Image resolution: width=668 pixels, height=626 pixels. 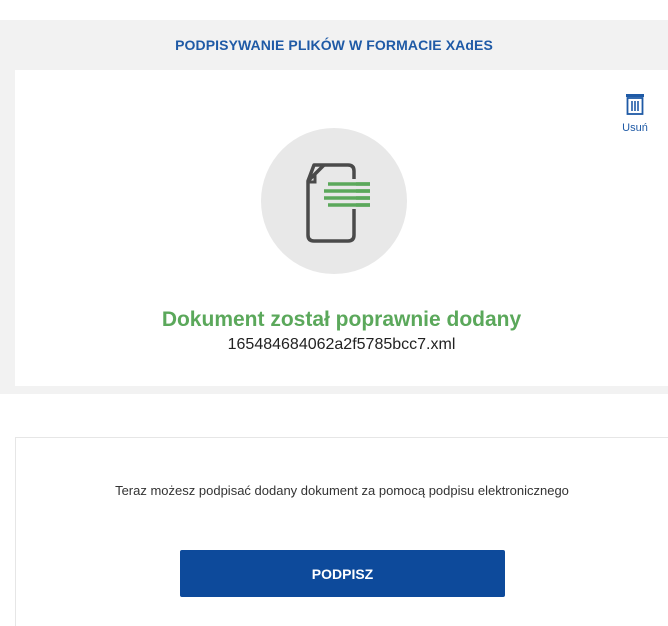 I want to click on file-name: 165484684062a2f5785bcc7.xml, so click(x=341, y=344).